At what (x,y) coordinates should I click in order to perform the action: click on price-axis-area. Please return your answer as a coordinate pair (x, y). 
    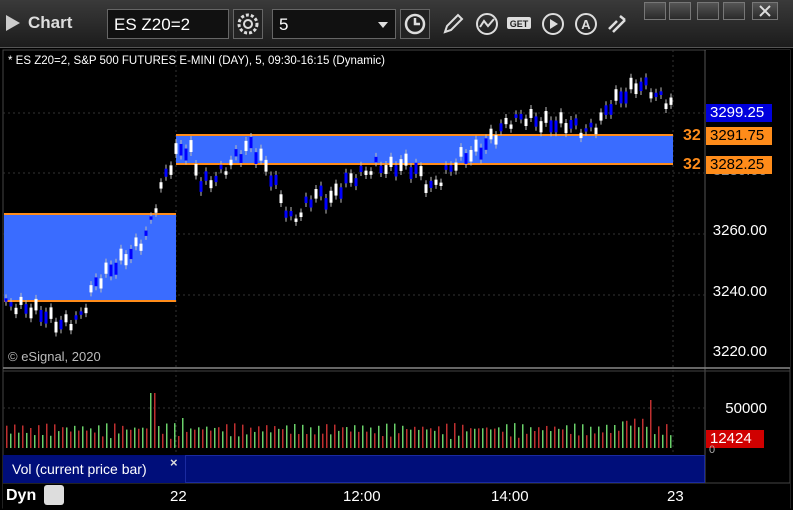
    Looking at the image, I should click on (748, 209).